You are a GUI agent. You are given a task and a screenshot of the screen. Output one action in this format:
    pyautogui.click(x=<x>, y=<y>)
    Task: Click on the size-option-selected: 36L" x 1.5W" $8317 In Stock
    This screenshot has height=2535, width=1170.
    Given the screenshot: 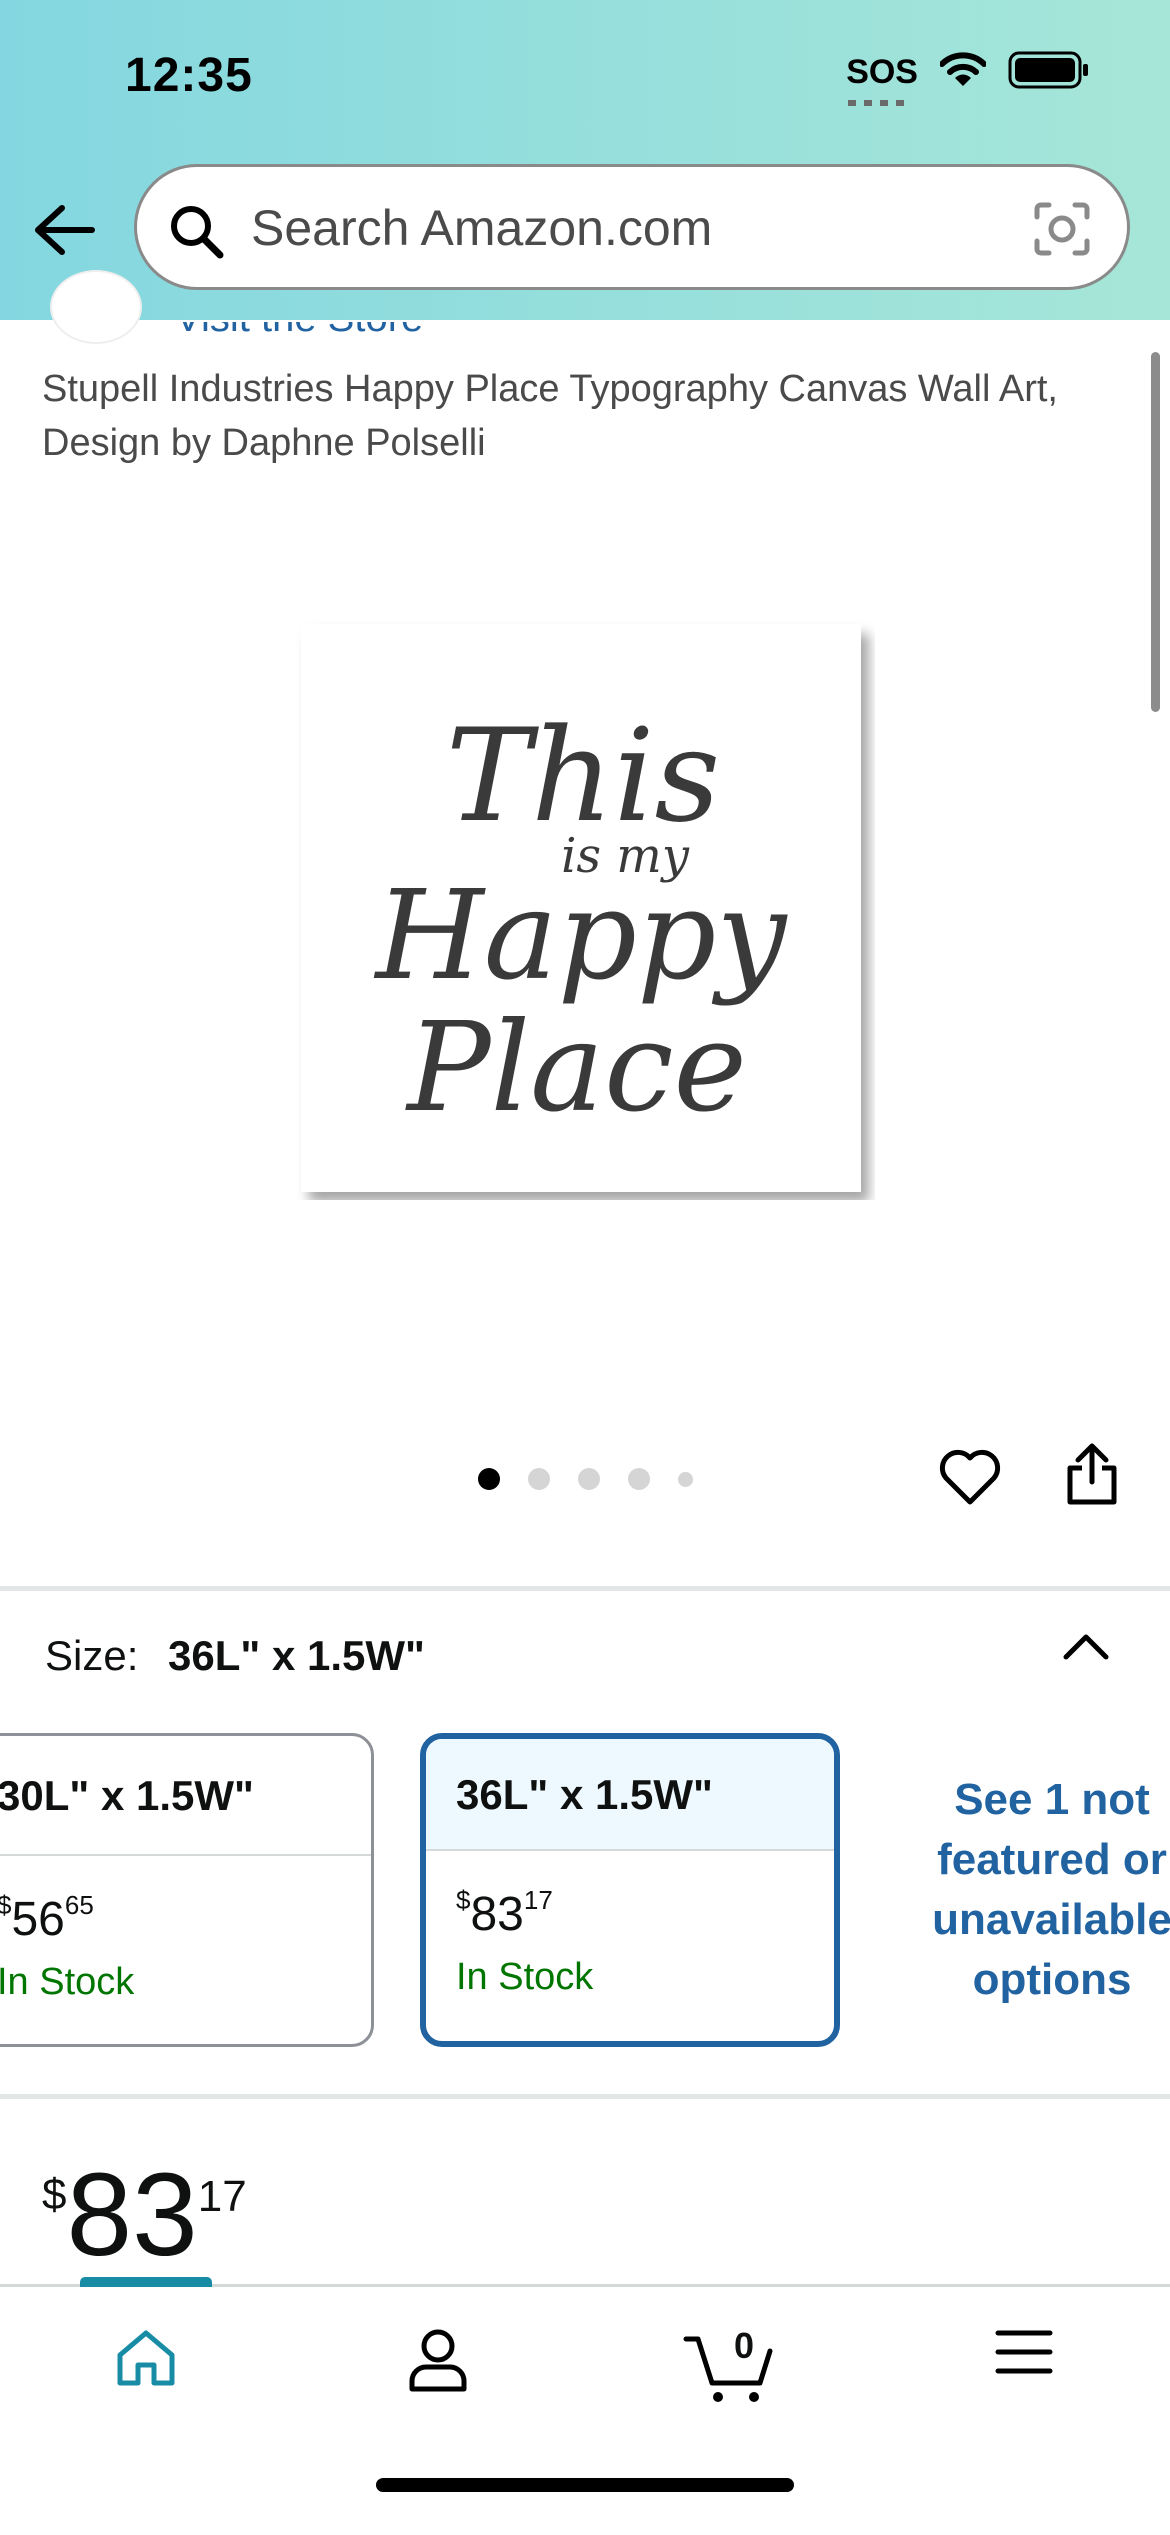 What is the action you would take?
    pyautogui.click(x=630, y=1890)
    